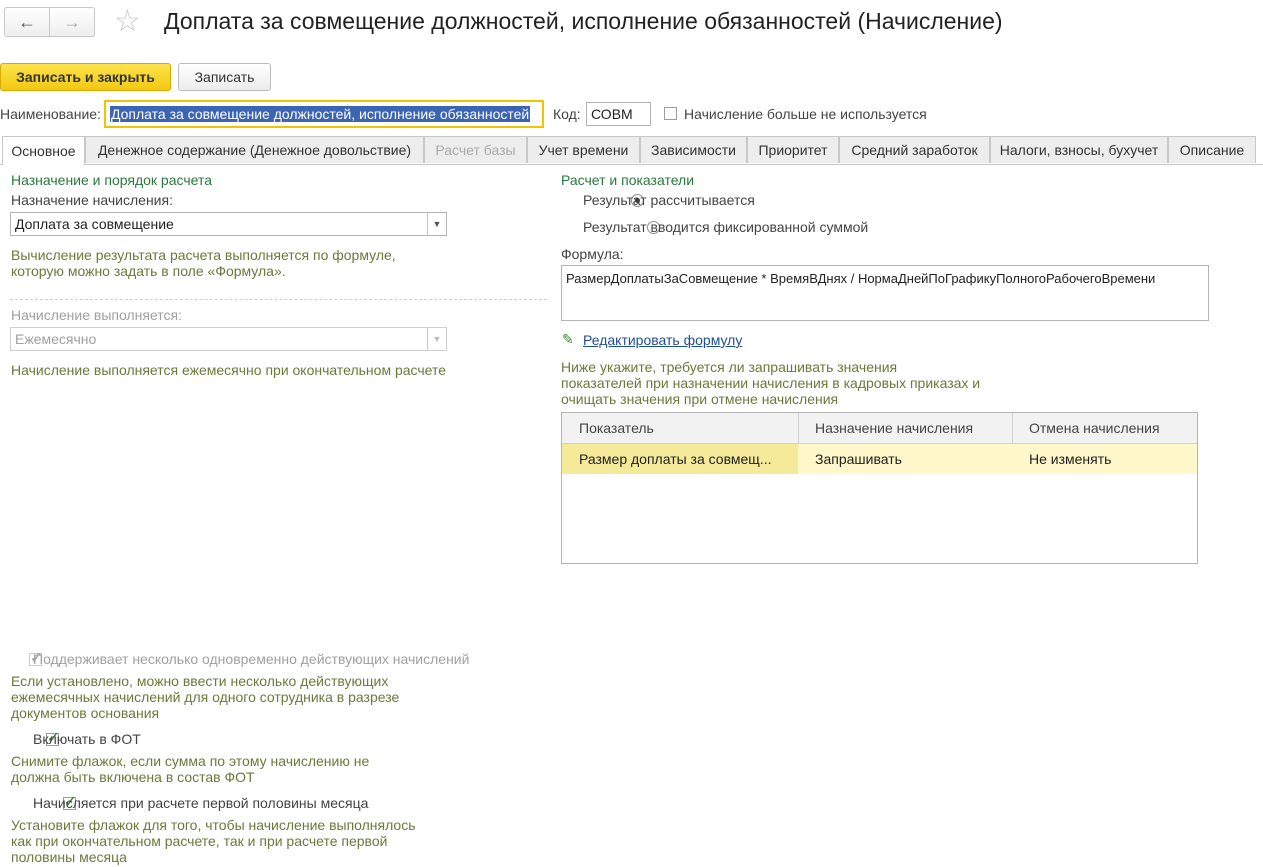 This screenshot has width=1263, height=867. I want to click on save-button: Записать, so click(224, 77).